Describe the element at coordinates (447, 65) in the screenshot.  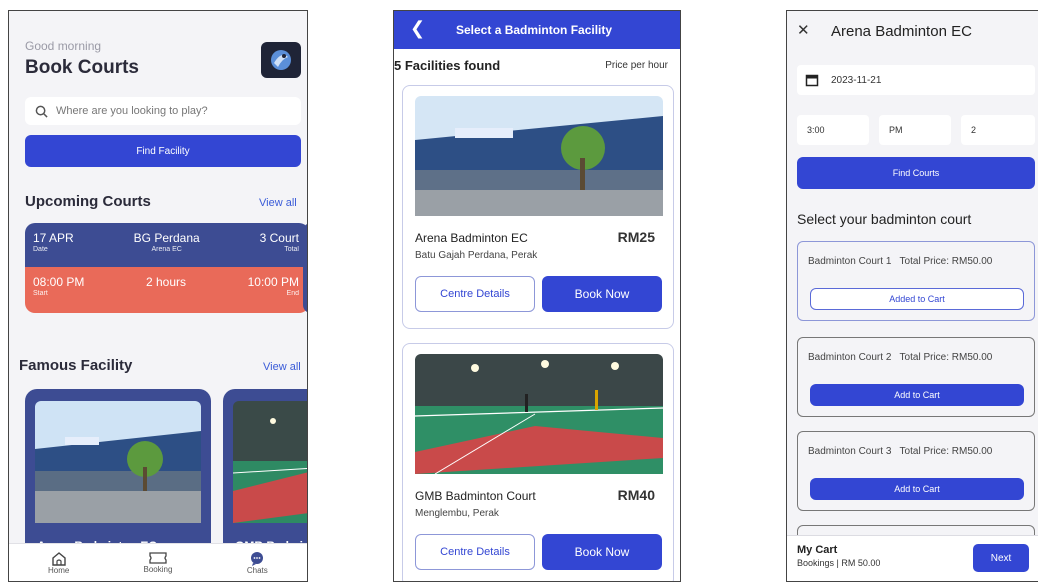
I see `facilities-count: 5 Facilities found` at that location.